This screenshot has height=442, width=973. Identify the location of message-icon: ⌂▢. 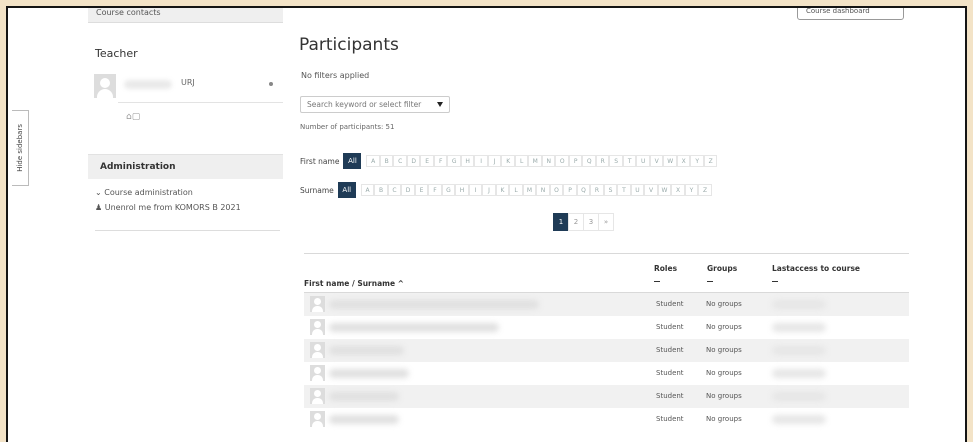
(133, 117).